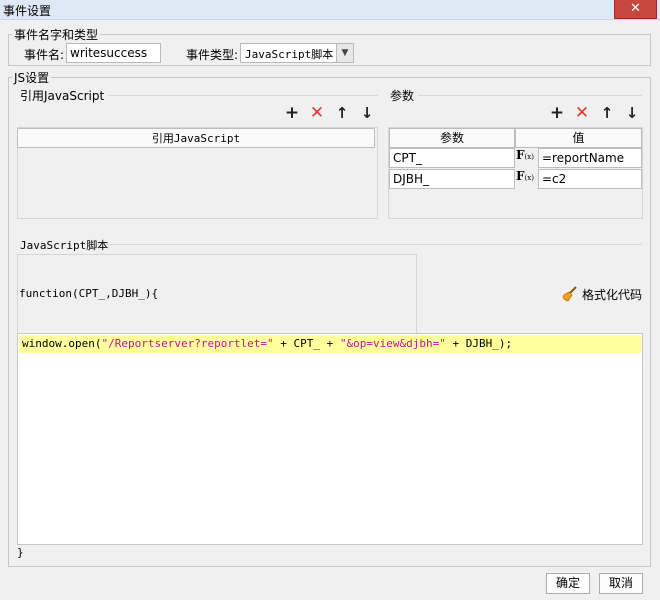  I want to click on params-column-value: 值, so click(578, 138).